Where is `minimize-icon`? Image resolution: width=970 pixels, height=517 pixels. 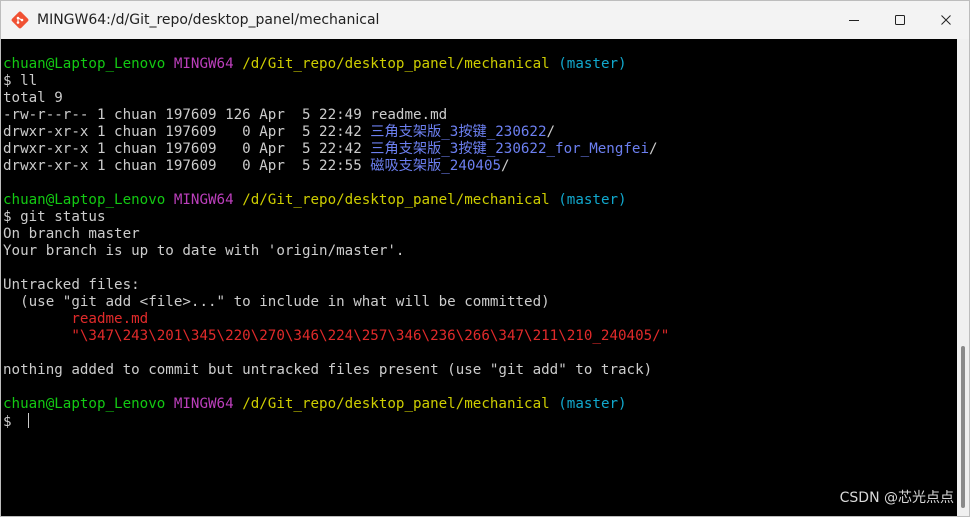 minimize-icon is located at coordinates (854, 20).